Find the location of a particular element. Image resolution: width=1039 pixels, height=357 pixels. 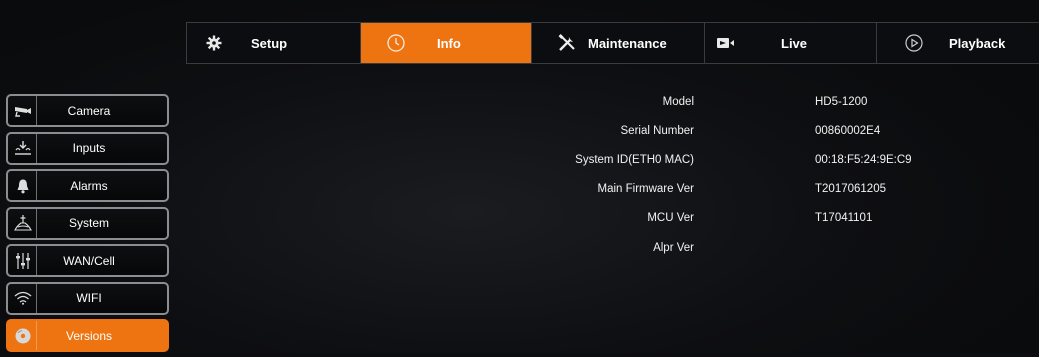

sidebar-item-versions: Versions is located at coordinates (87, 335).